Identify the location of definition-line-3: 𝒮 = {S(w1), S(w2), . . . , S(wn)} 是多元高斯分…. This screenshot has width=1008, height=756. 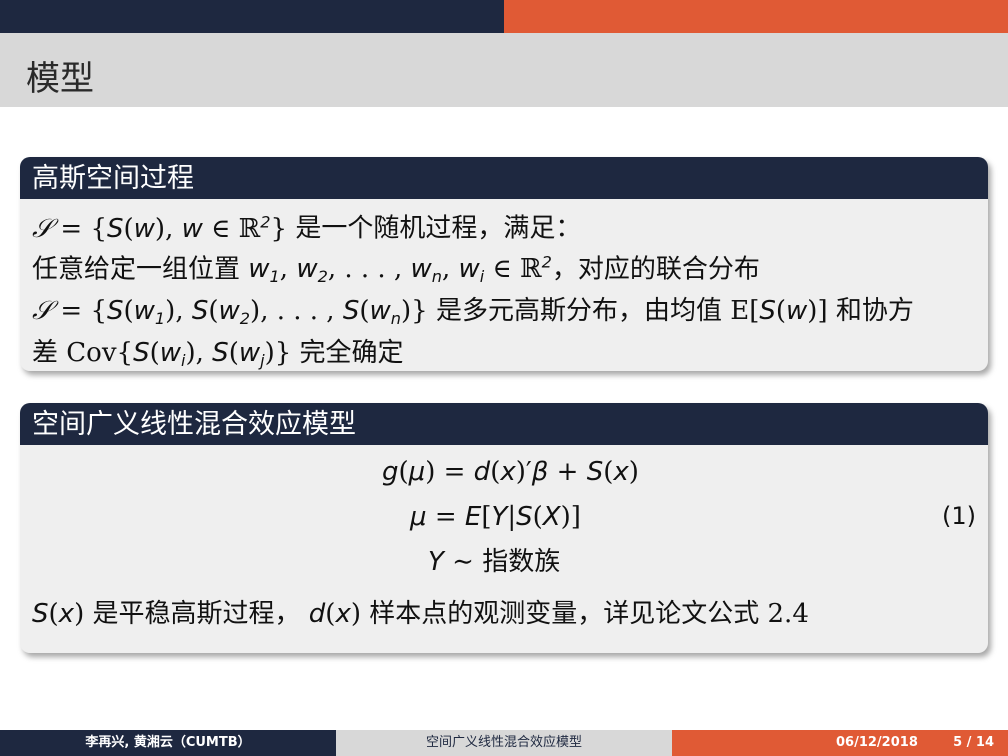
(473, 312).